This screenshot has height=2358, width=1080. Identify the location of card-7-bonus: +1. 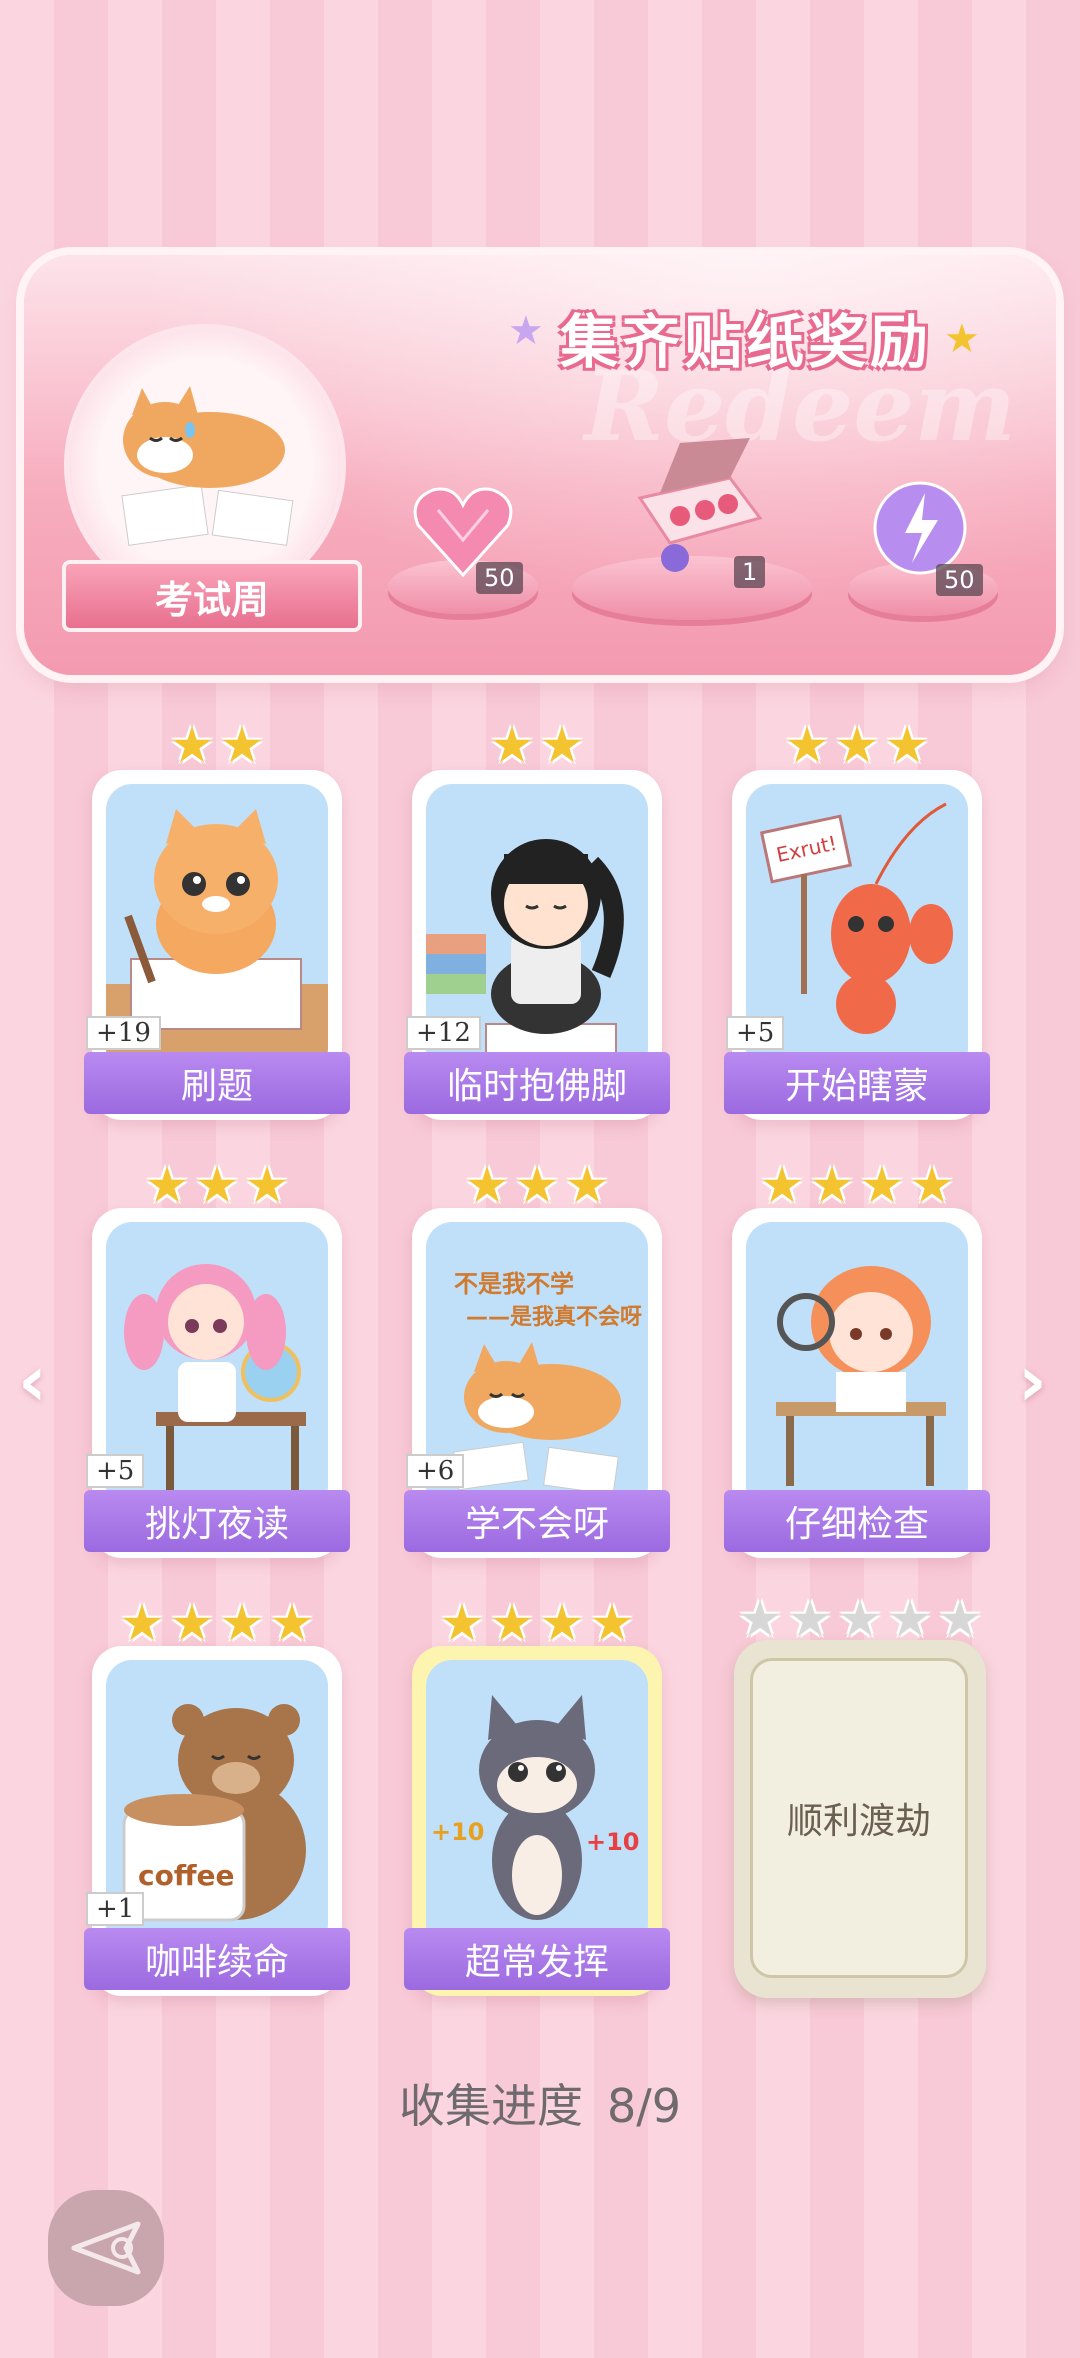
(115, 1909).